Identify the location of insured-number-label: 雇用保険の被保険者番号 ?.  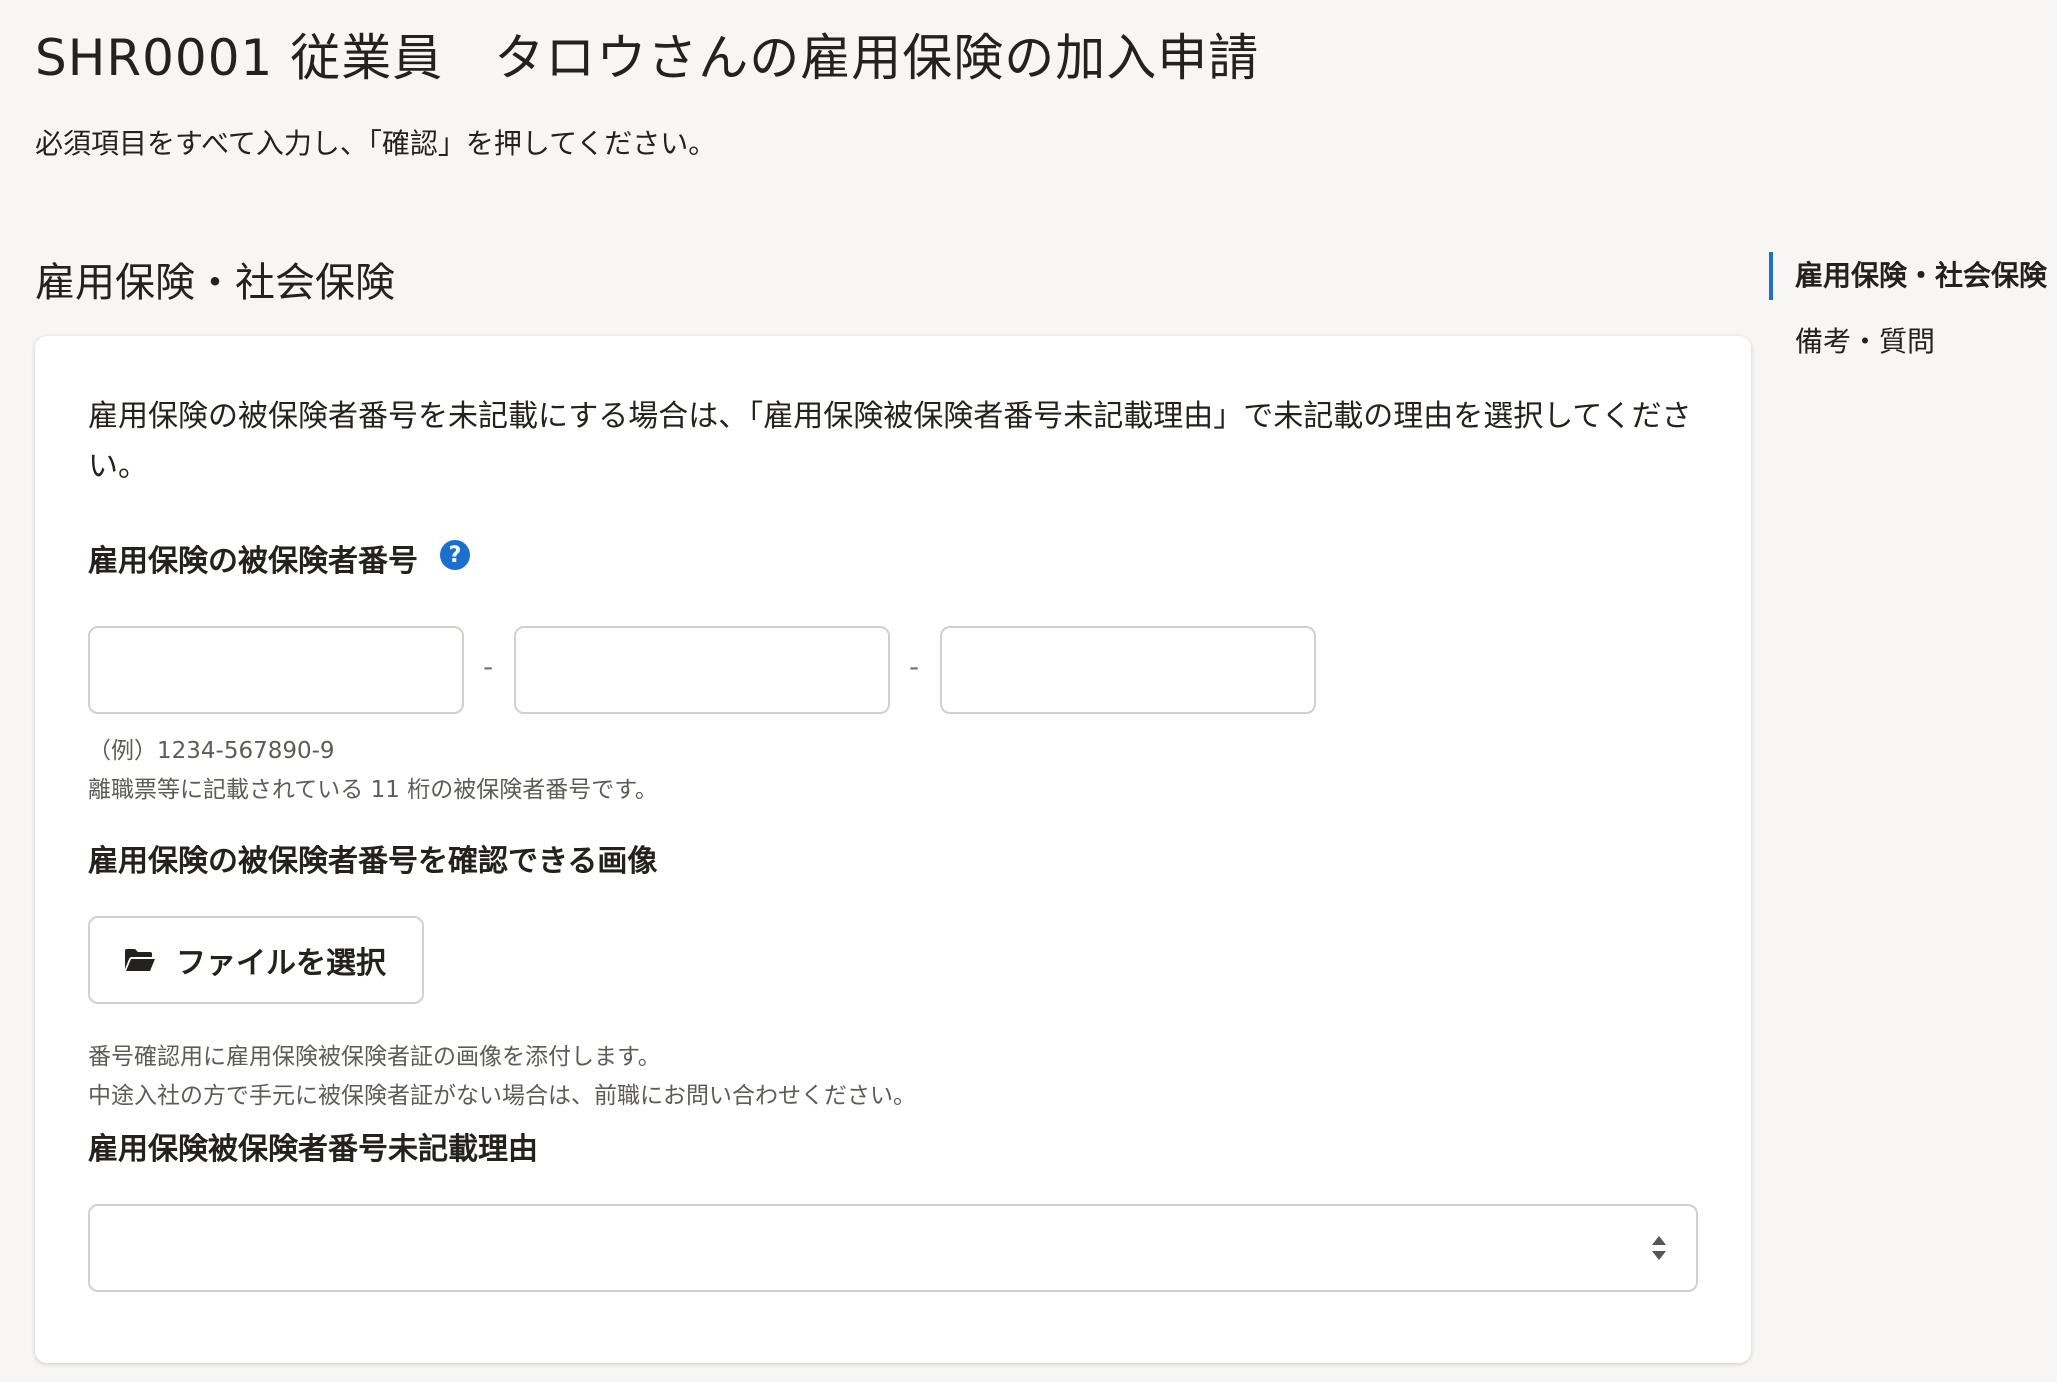
(279, 558).